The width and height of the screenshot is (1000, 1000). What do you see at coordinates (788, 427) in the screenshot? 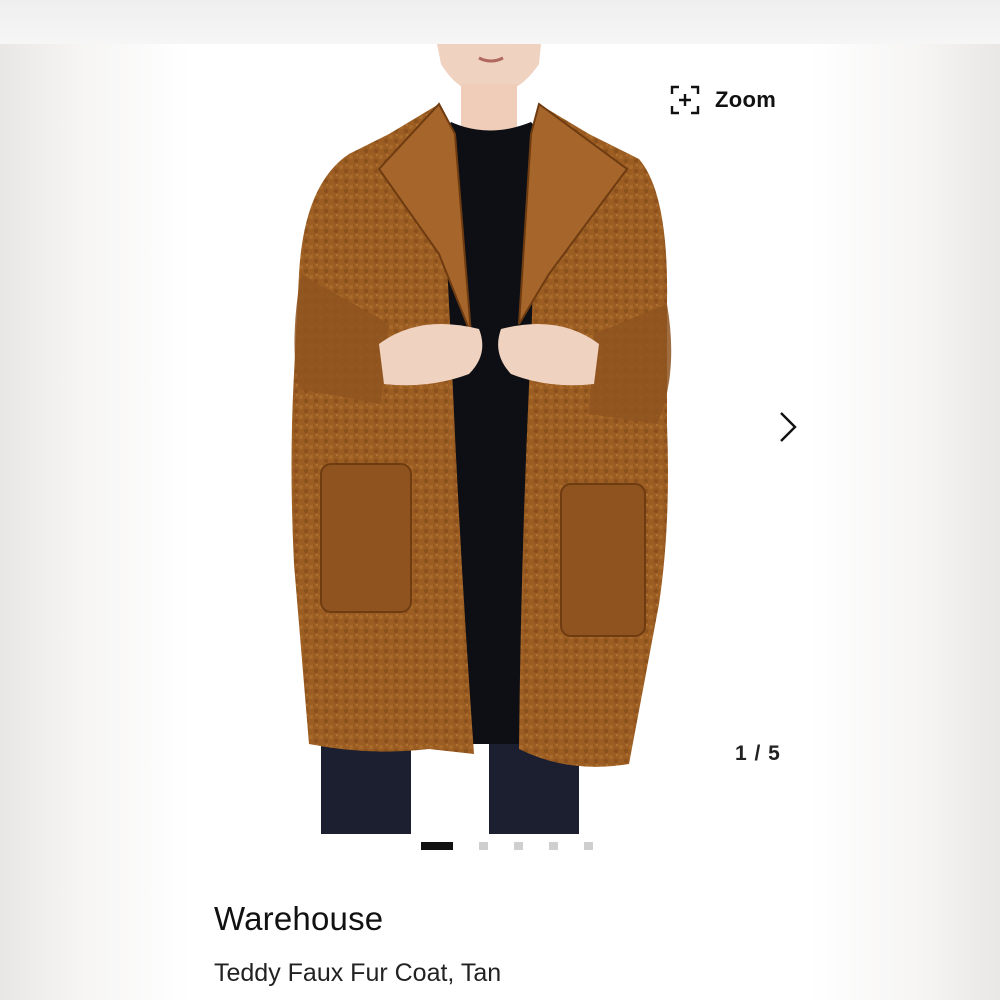
I see `chevron-right-icon` at bounding box center [788, 427].